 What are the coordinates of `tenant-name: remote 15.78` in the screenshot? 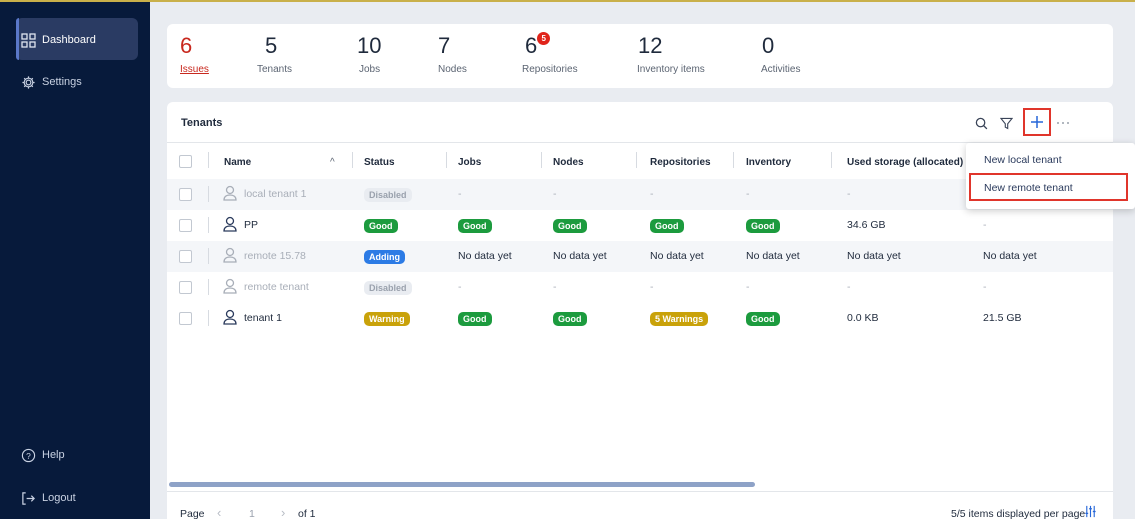 It's located at (275, 256).